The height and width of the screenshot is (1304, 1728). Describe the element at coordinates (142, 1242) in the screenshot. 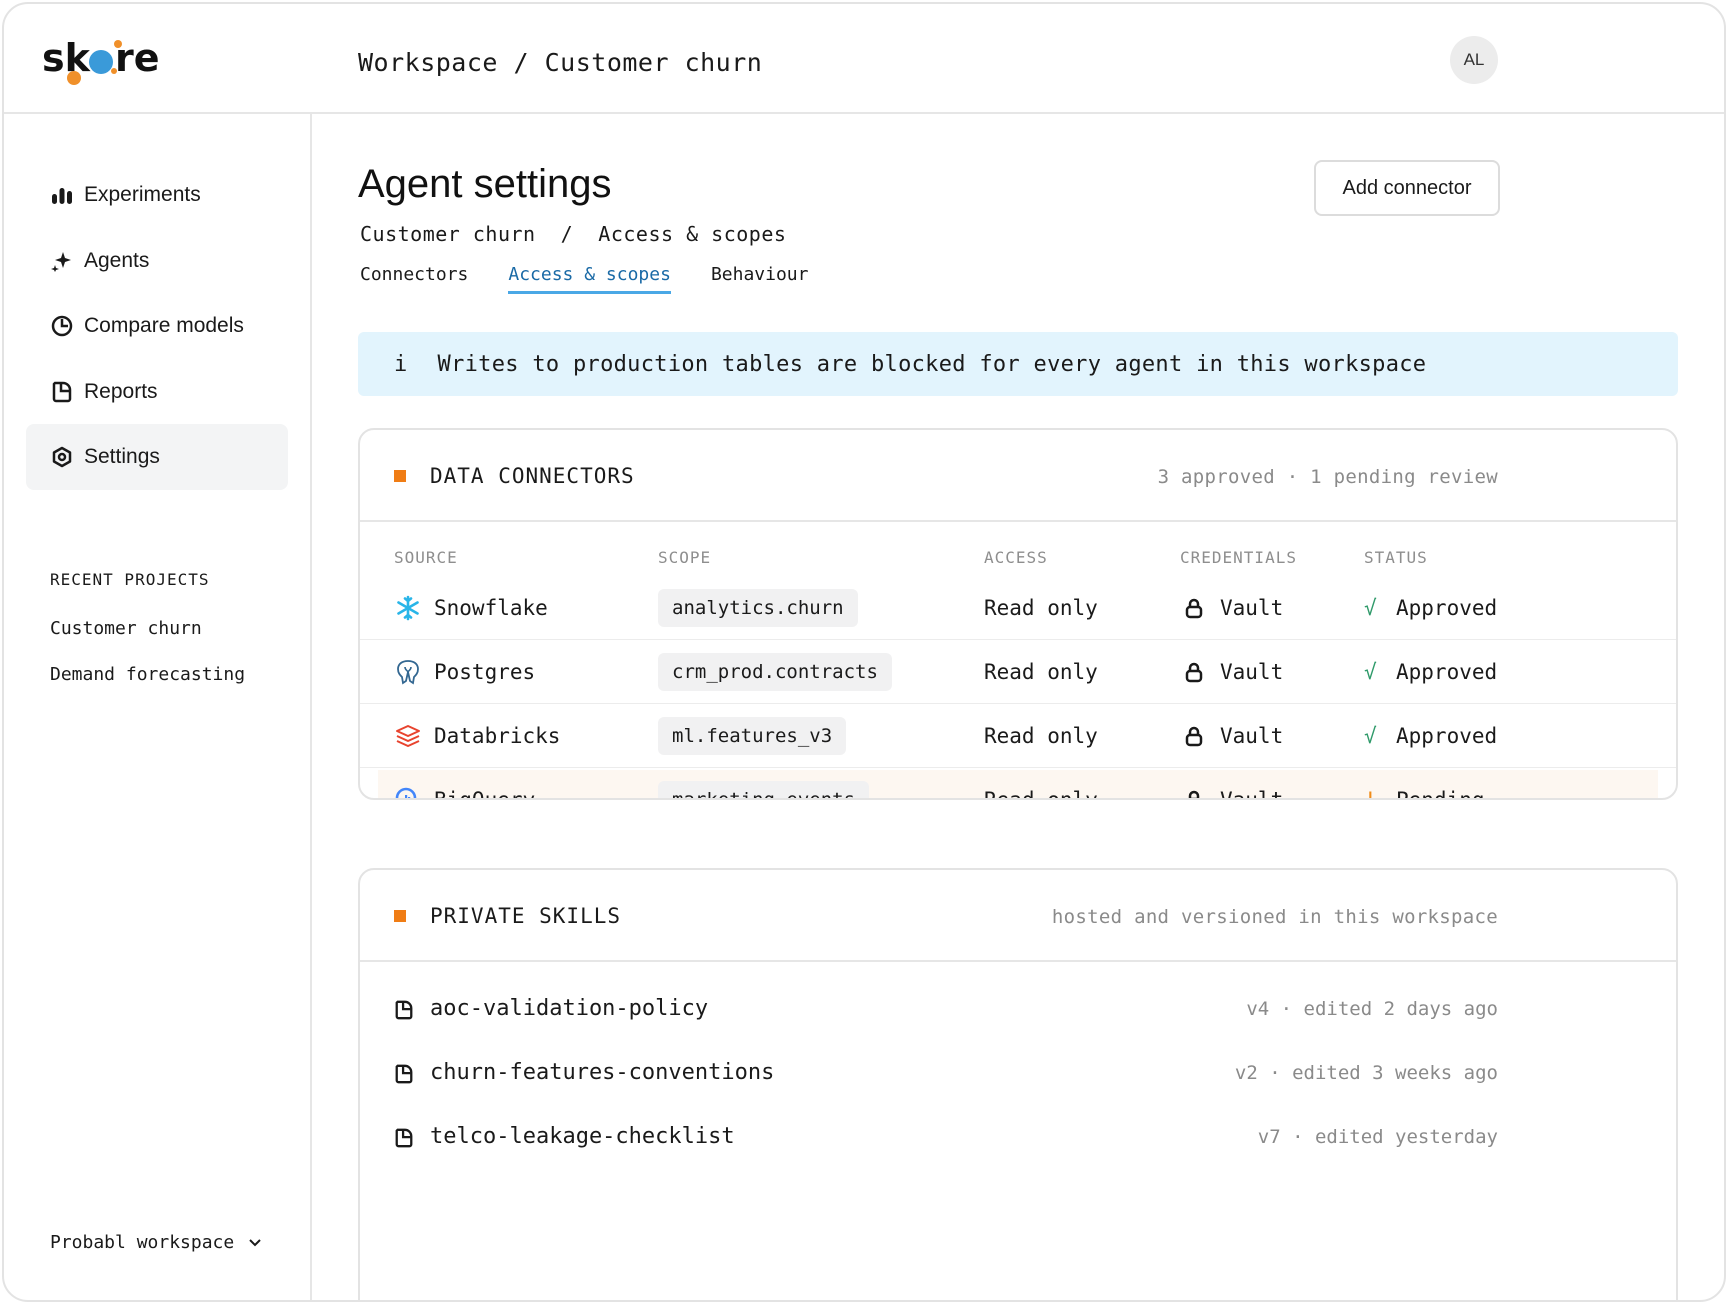

I see `workspace-name: Probabl workspace` at that location.